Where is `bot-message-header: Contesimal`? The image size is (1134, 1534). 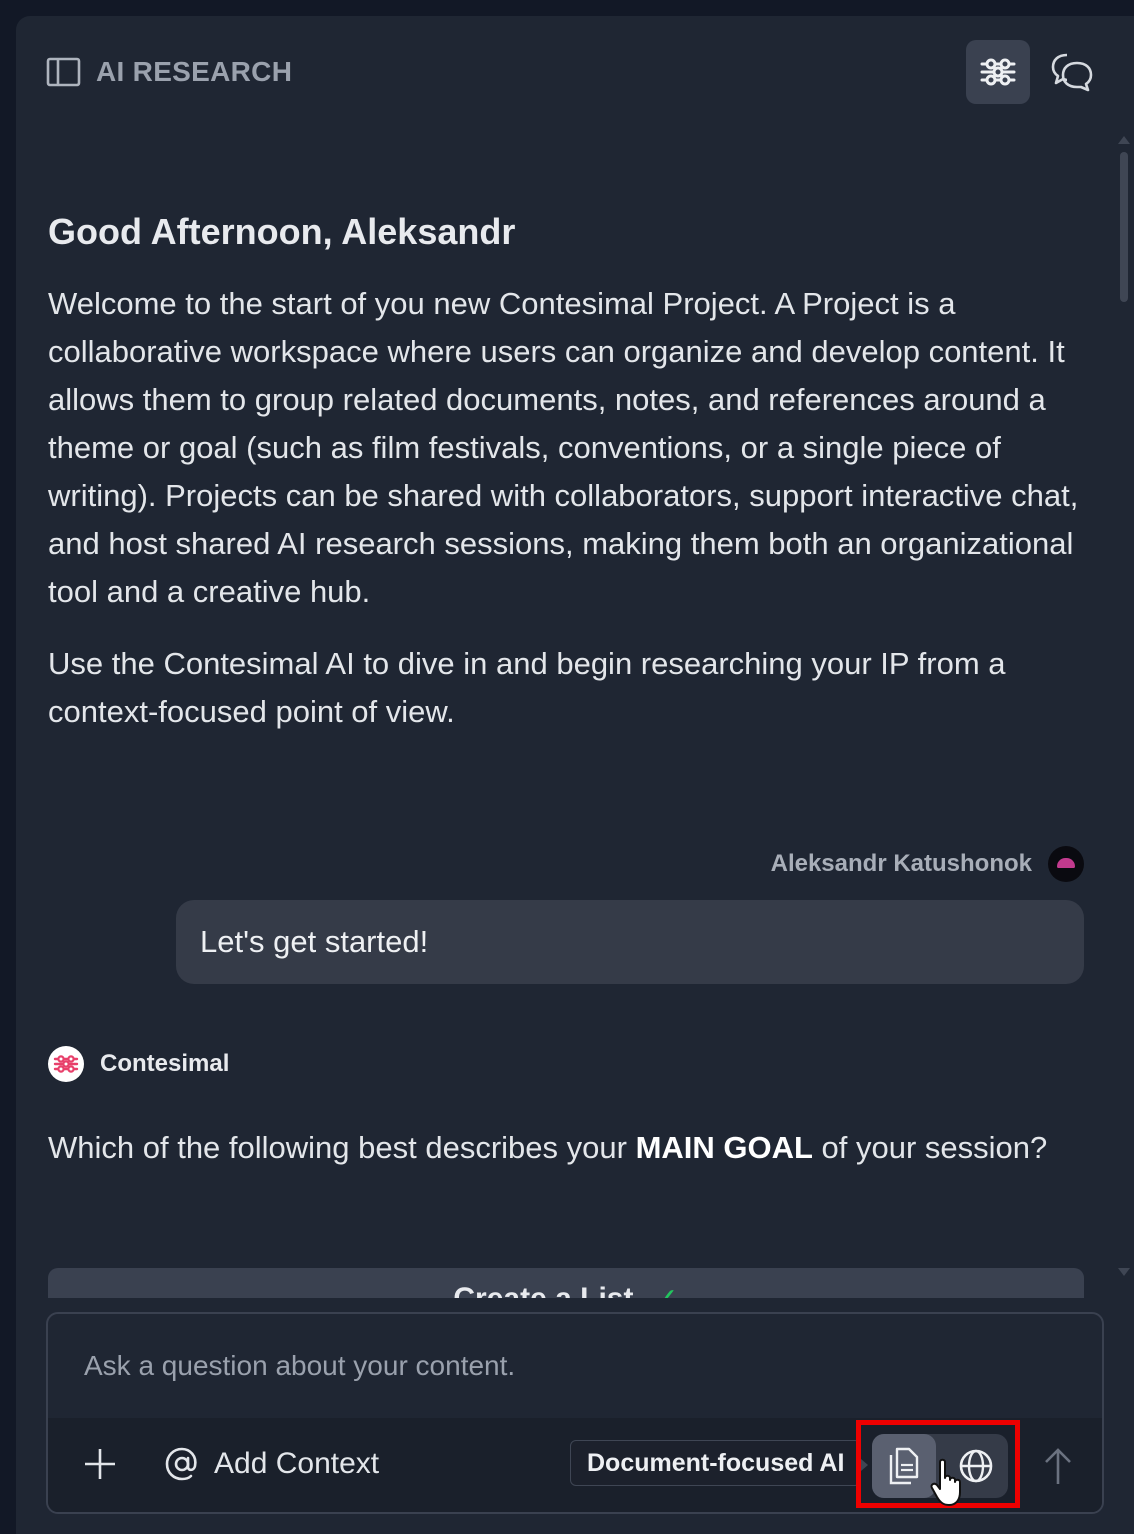
bot-message-header: Contesimal is located at coordinates (138, 1064).